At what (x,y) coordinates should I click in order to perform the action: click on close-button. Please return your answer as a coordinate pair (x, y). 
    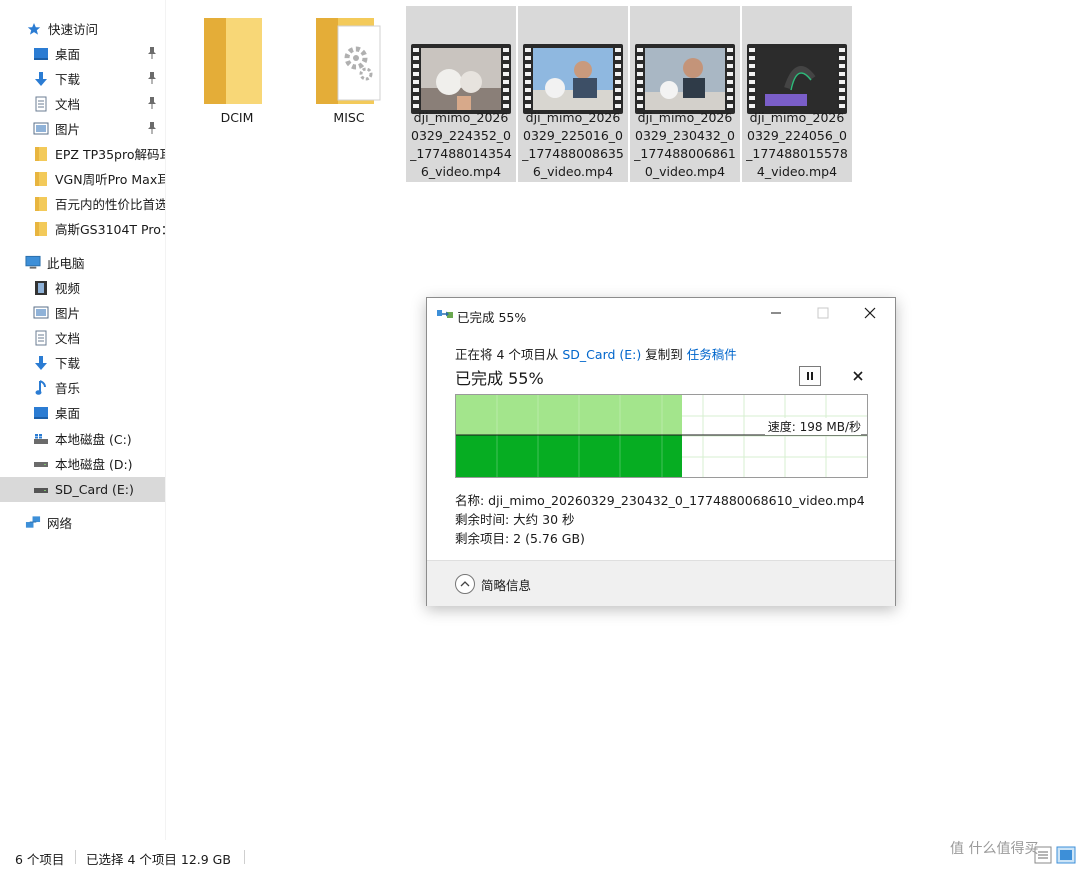
    Looking at the image, I should click on (870, 313).